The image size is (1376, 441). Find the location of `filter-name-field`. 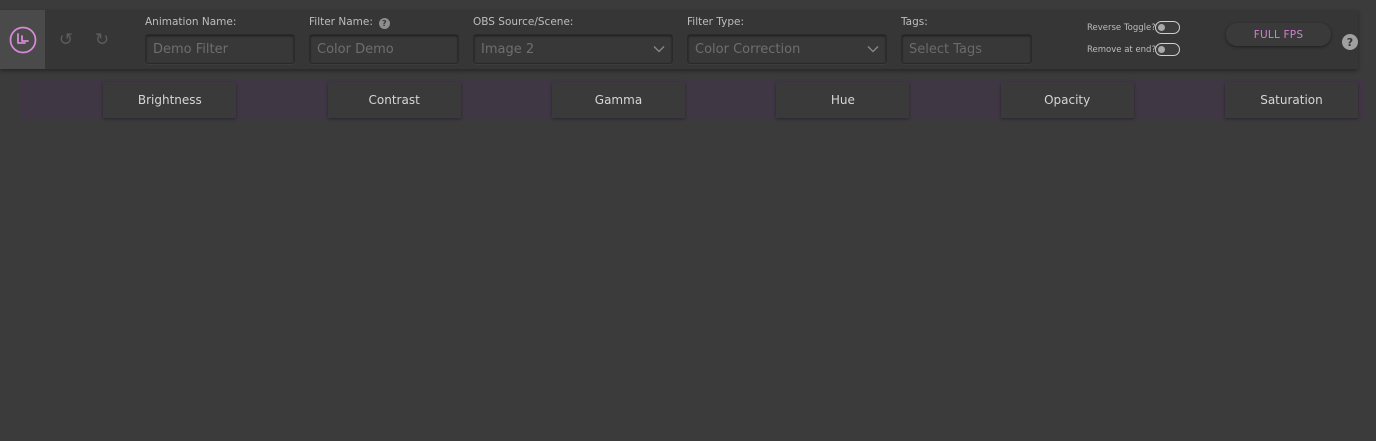

filter-name-field is located at coordinates (384, 49).